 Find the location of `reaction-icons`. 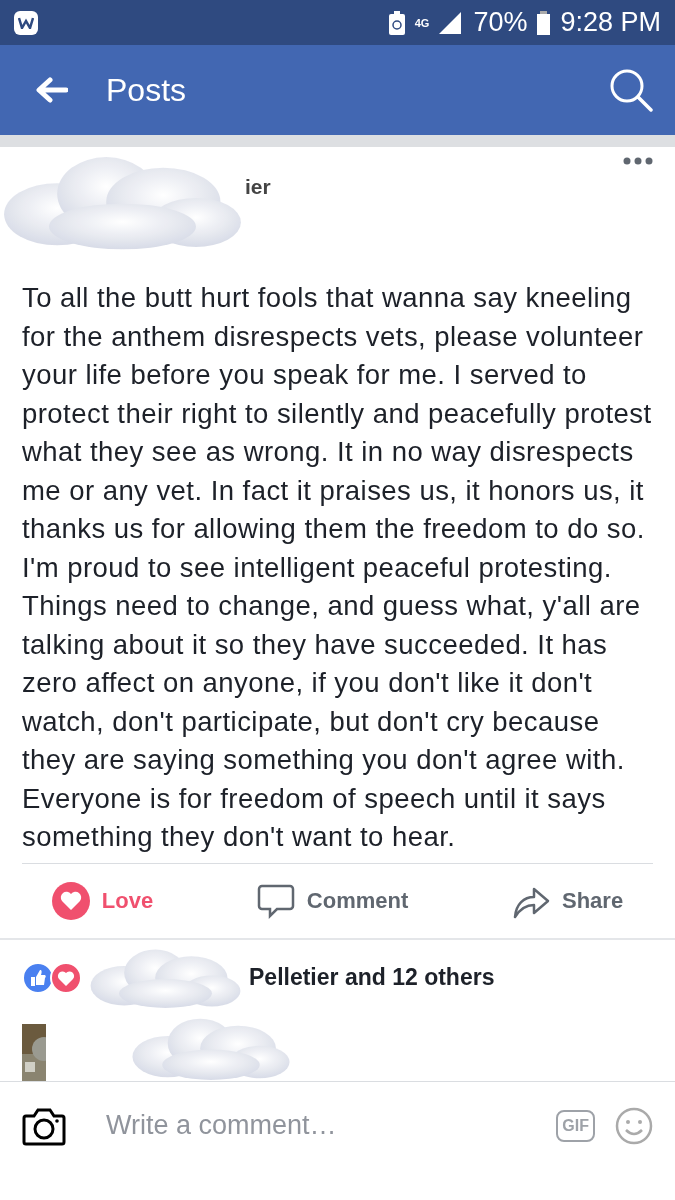

reaction-icons is located at coordinates (52, 977).